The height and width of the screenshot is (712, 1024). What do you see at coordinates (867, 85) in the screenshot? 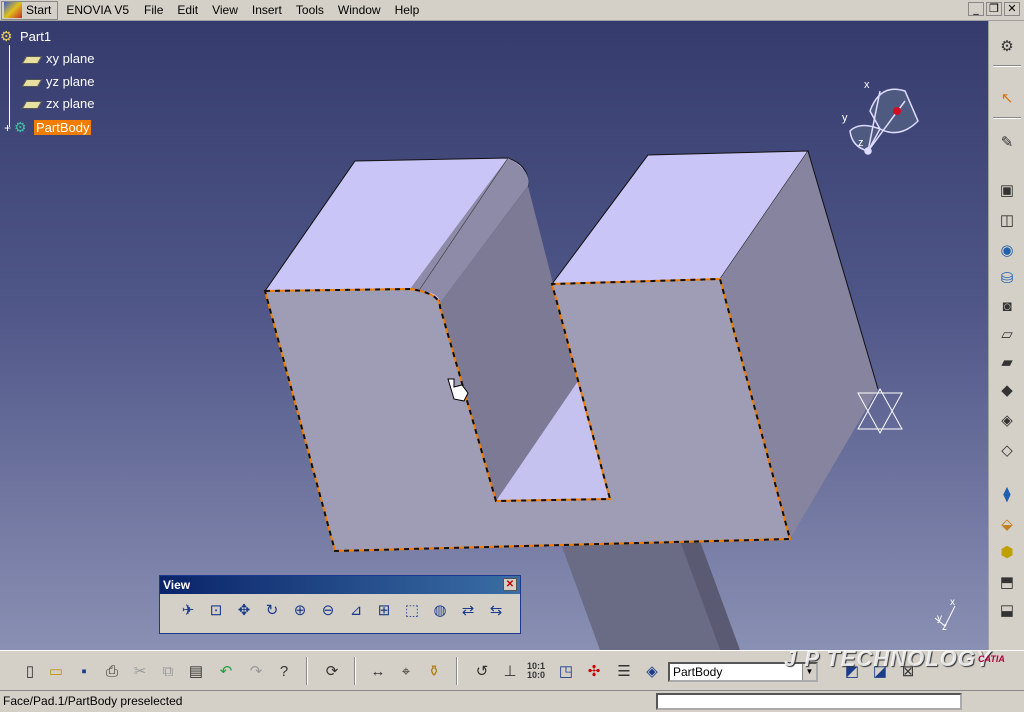
I see `compass-x-label: x` at bounding box center [867, 85].